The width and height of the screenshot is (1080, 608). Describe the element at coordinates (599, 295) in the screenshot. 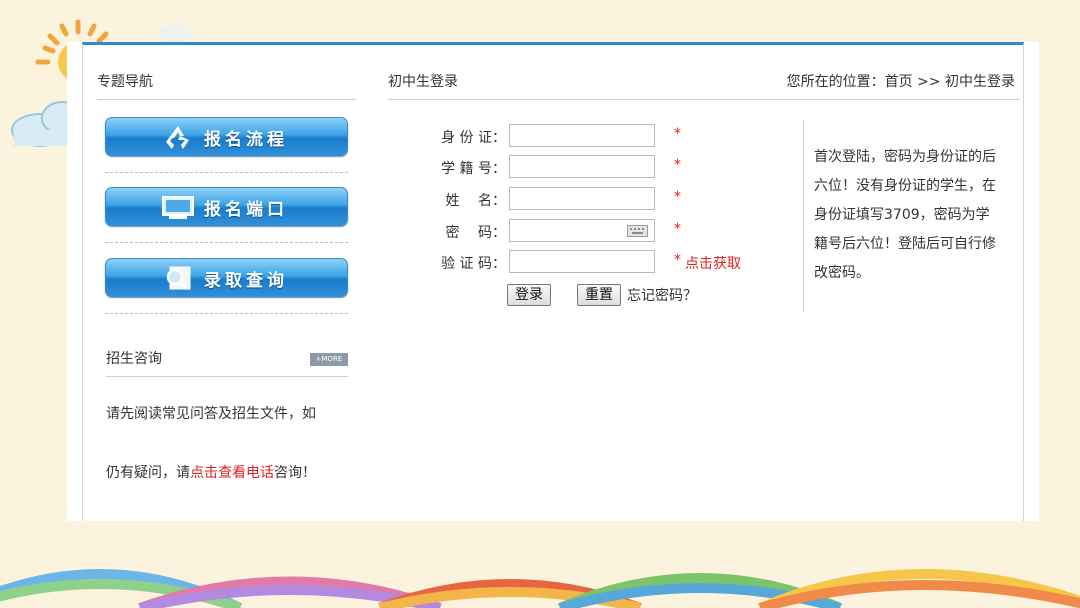

I see `reset-button: 重置` at that location.